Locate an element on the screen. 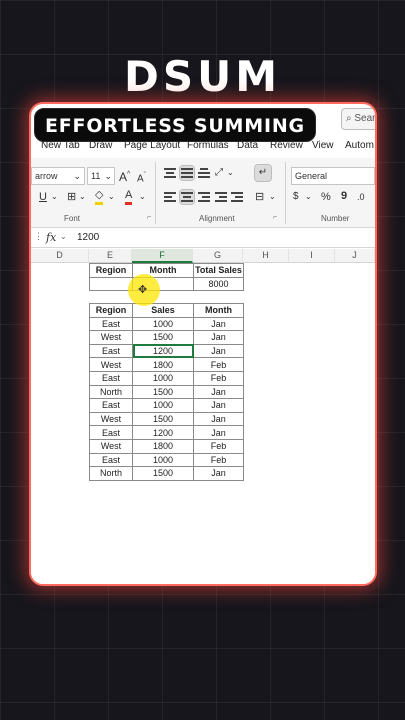 This screenshot has width=405, height=720. decrease-indent-icon is located at coordinates (221, 197).